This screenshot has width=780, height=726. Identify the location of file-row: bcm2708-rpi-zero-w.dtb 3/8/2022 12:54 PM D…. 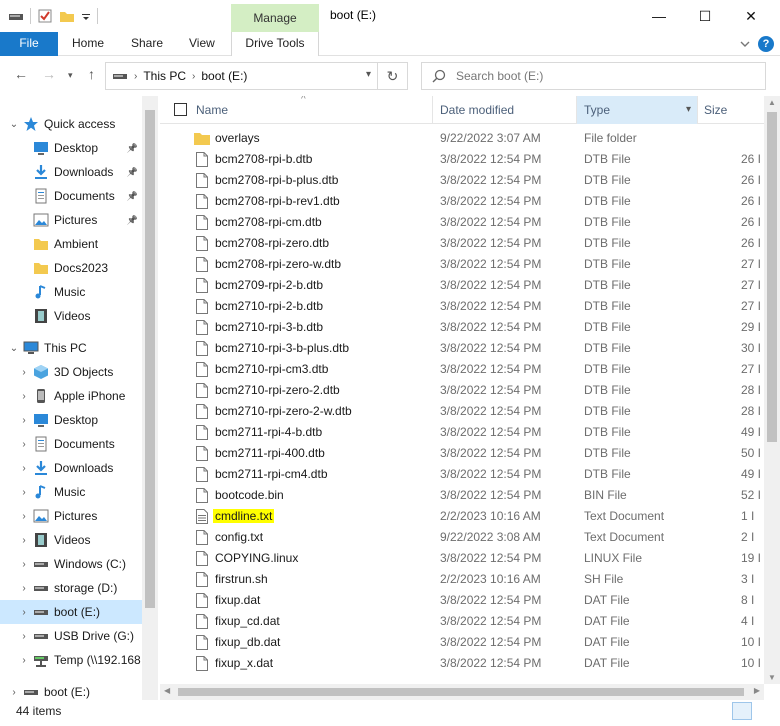
(462, 264).